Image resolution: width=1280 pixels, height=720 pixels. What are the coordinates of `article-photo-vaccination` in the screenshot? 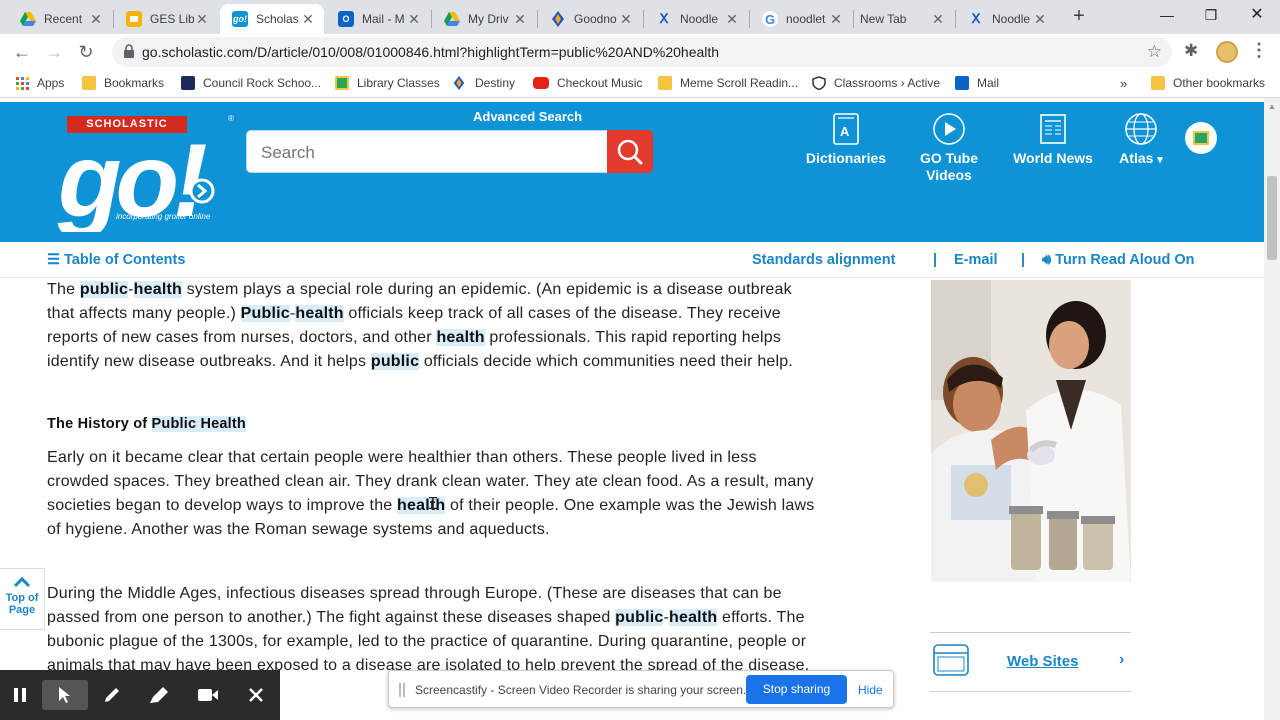 It's located at (1031, 431).